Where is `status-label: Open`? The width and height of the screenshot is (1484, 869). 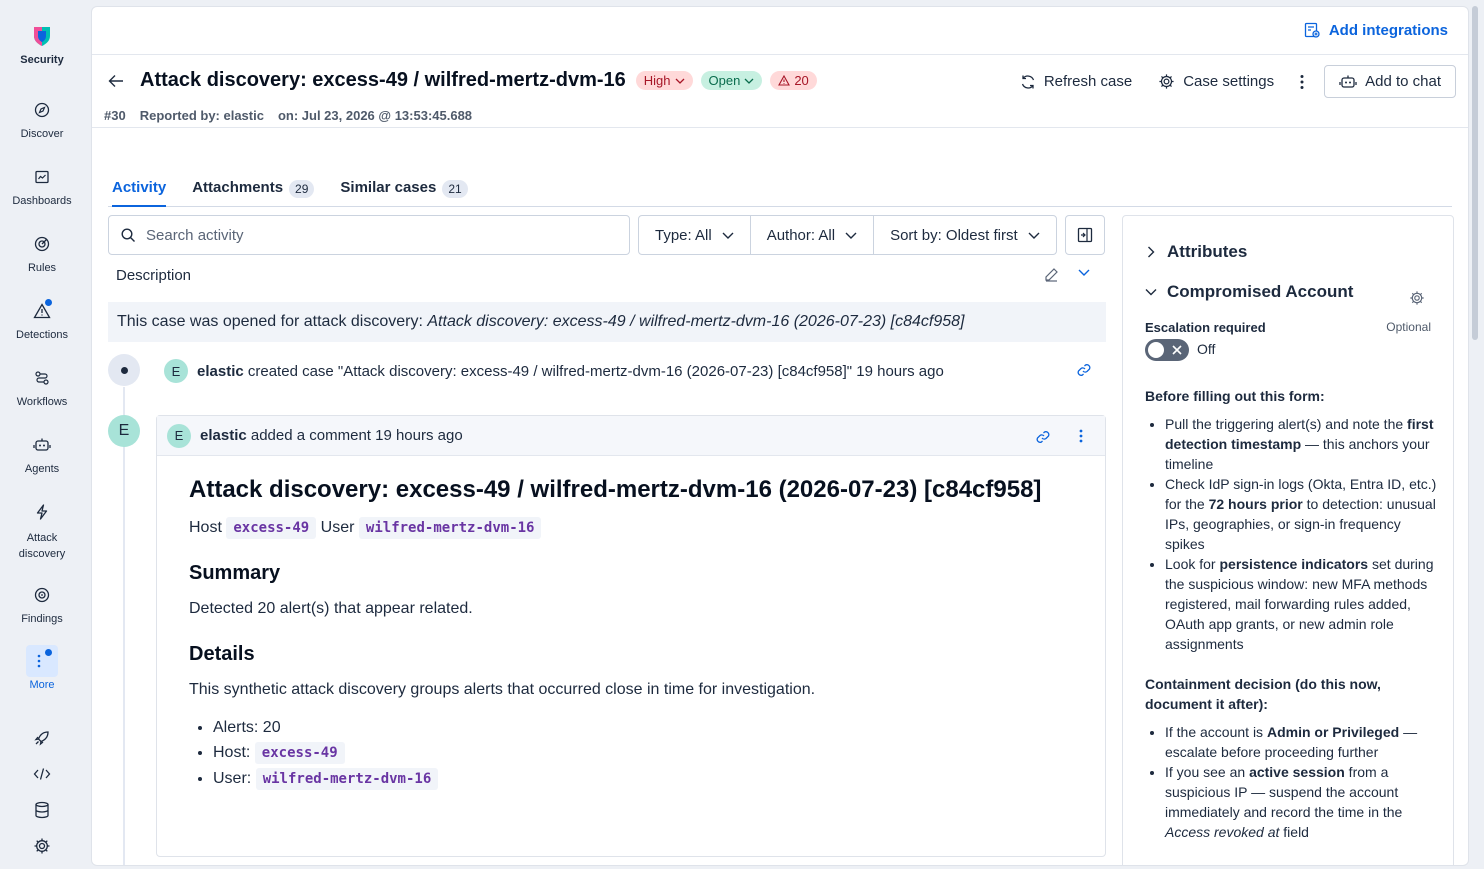
status-label: Open is located at coordinates (724, 80).